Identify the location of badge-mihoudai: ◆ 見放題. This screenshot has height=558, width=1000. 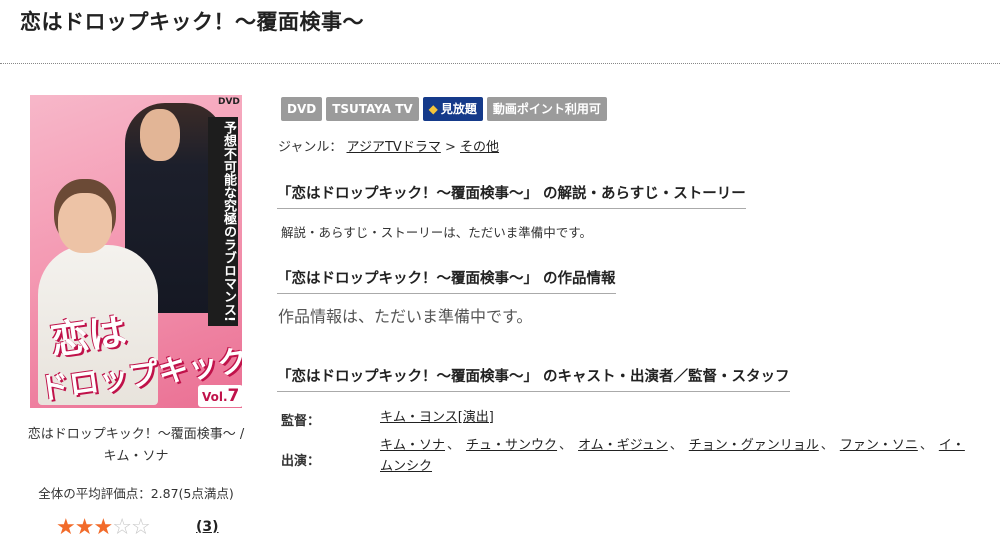
(452, 109).